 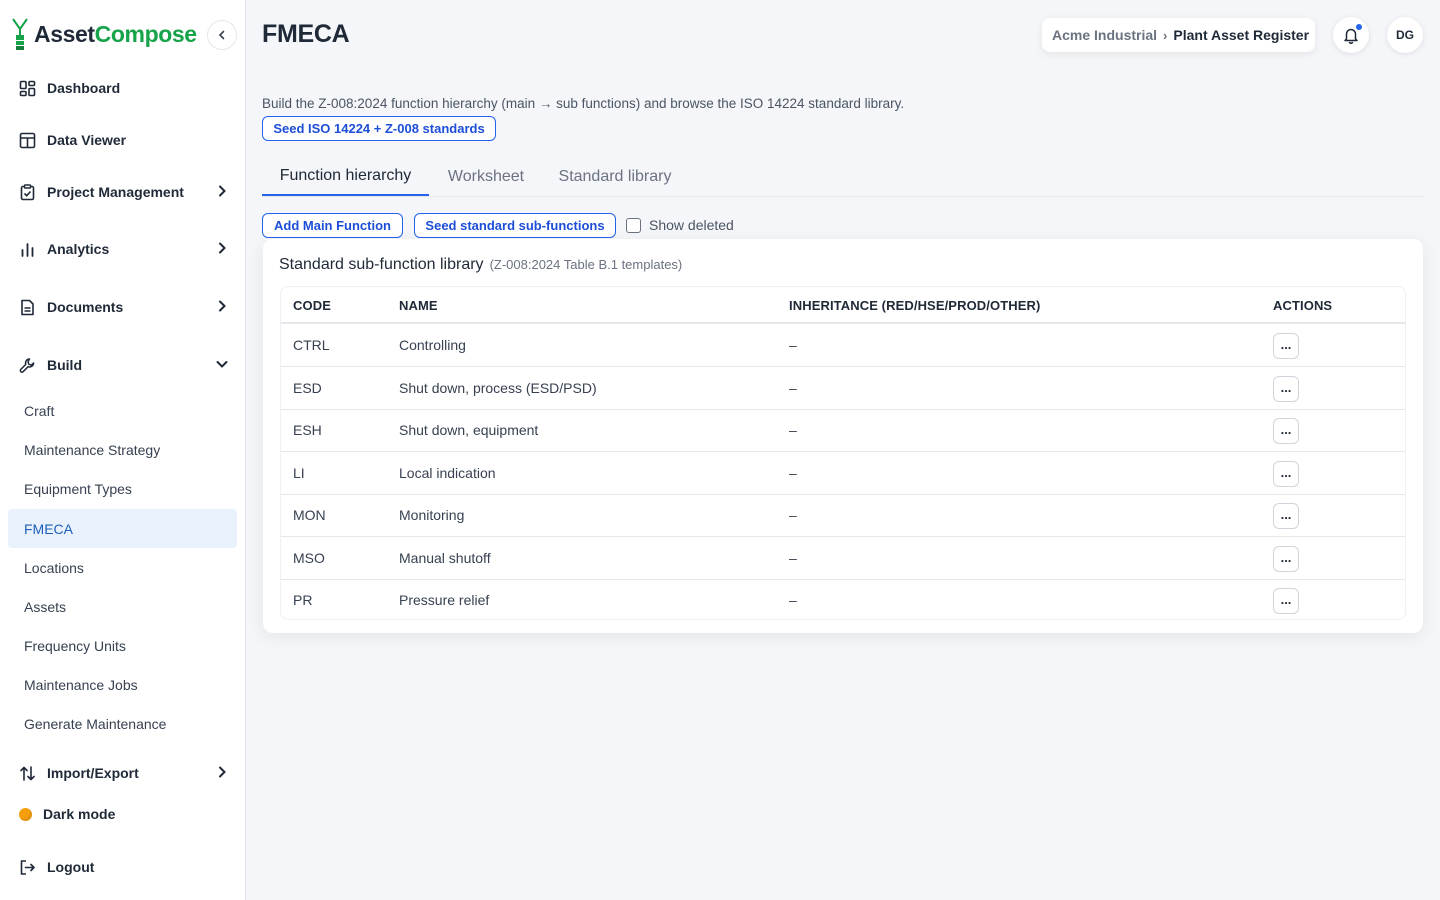 What do you see at coordinates (586, 264) in the screenshot?
I see `card-subtitle: (Z-008:2024 Table B.1 templates)` at bounding box center [586, 264].